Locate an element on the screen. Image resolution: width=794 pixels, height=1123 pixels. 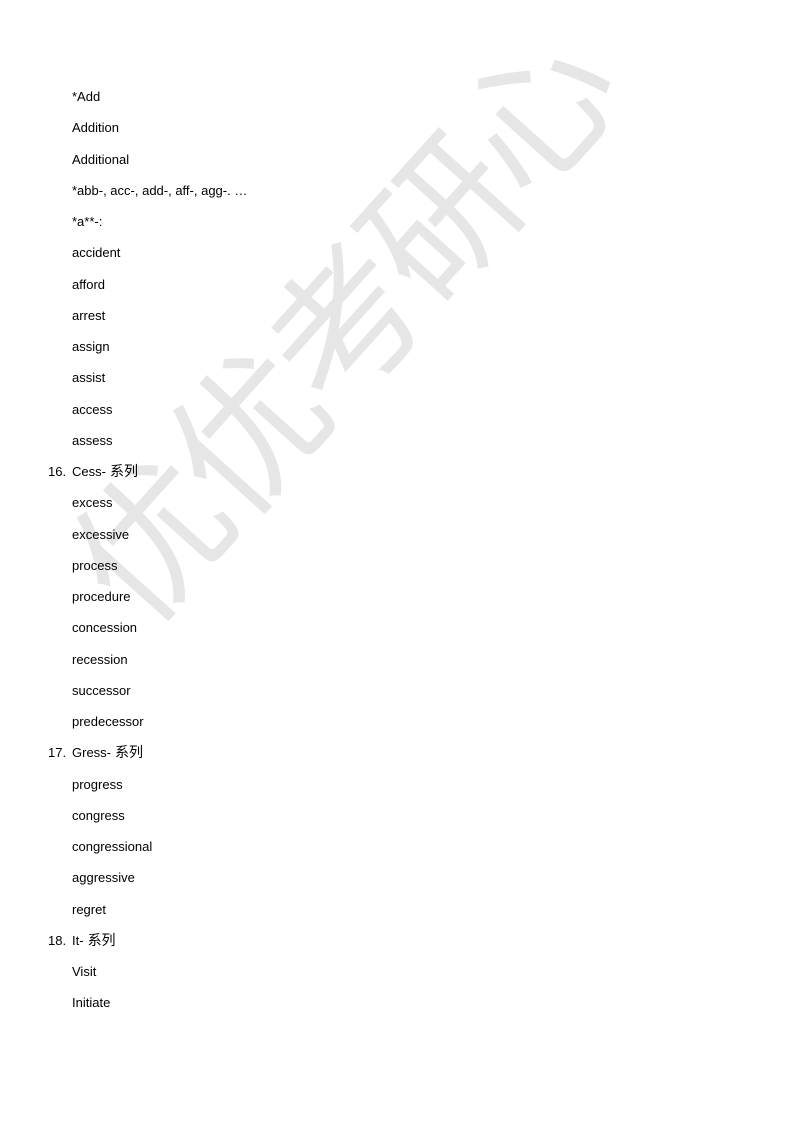
word-text: assess is located at coordinates (92, 440).